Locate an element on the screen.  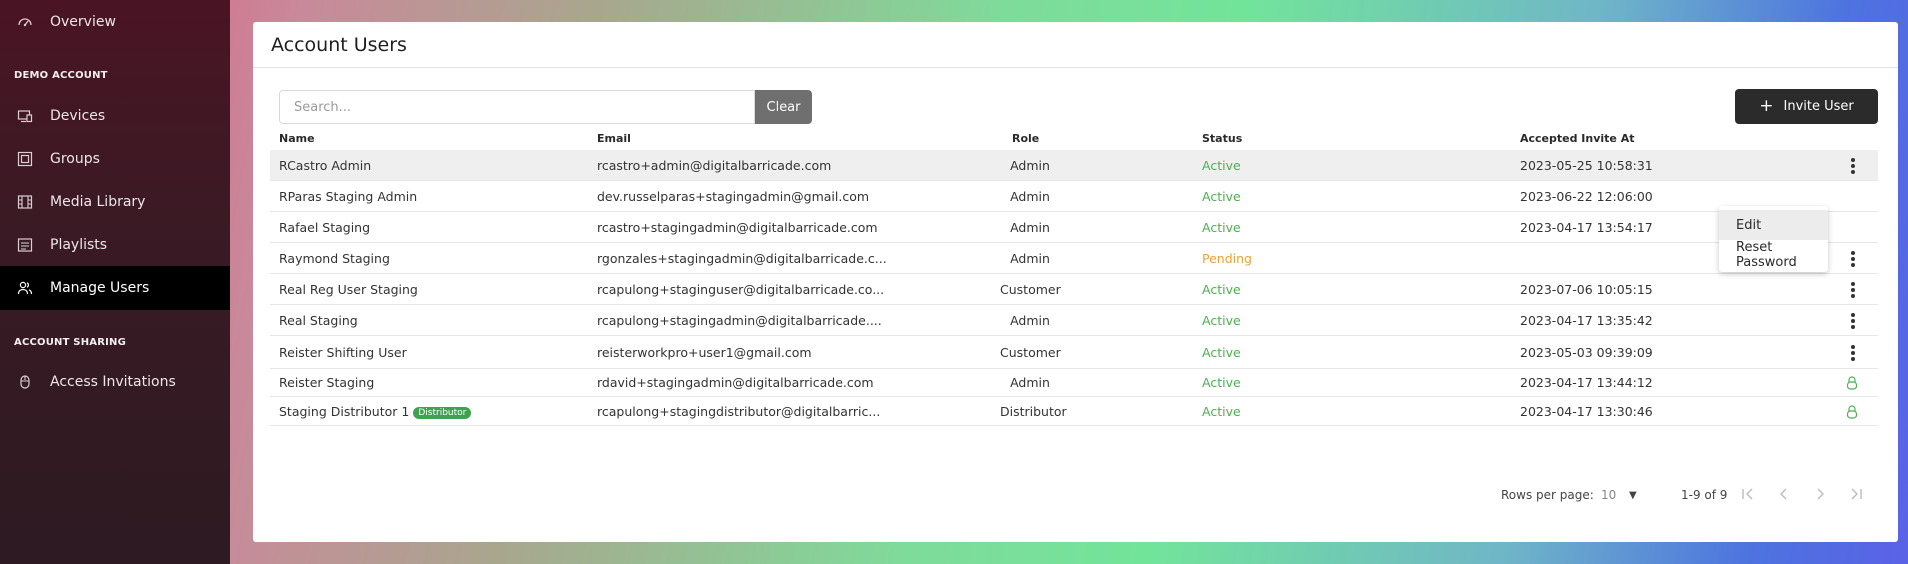
users-icon is located at coordinates (25, 288).